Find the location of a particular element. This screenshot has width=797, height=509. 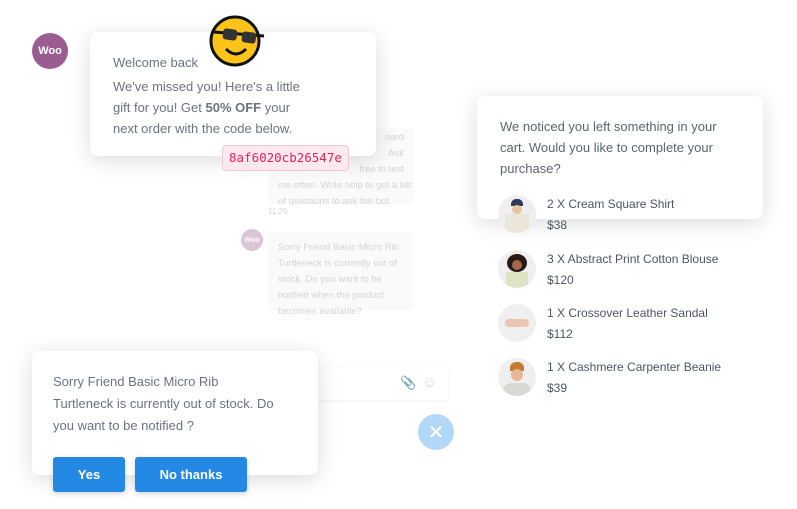

bg-woo-avatar: Woo is located at coordinates (252, 240).